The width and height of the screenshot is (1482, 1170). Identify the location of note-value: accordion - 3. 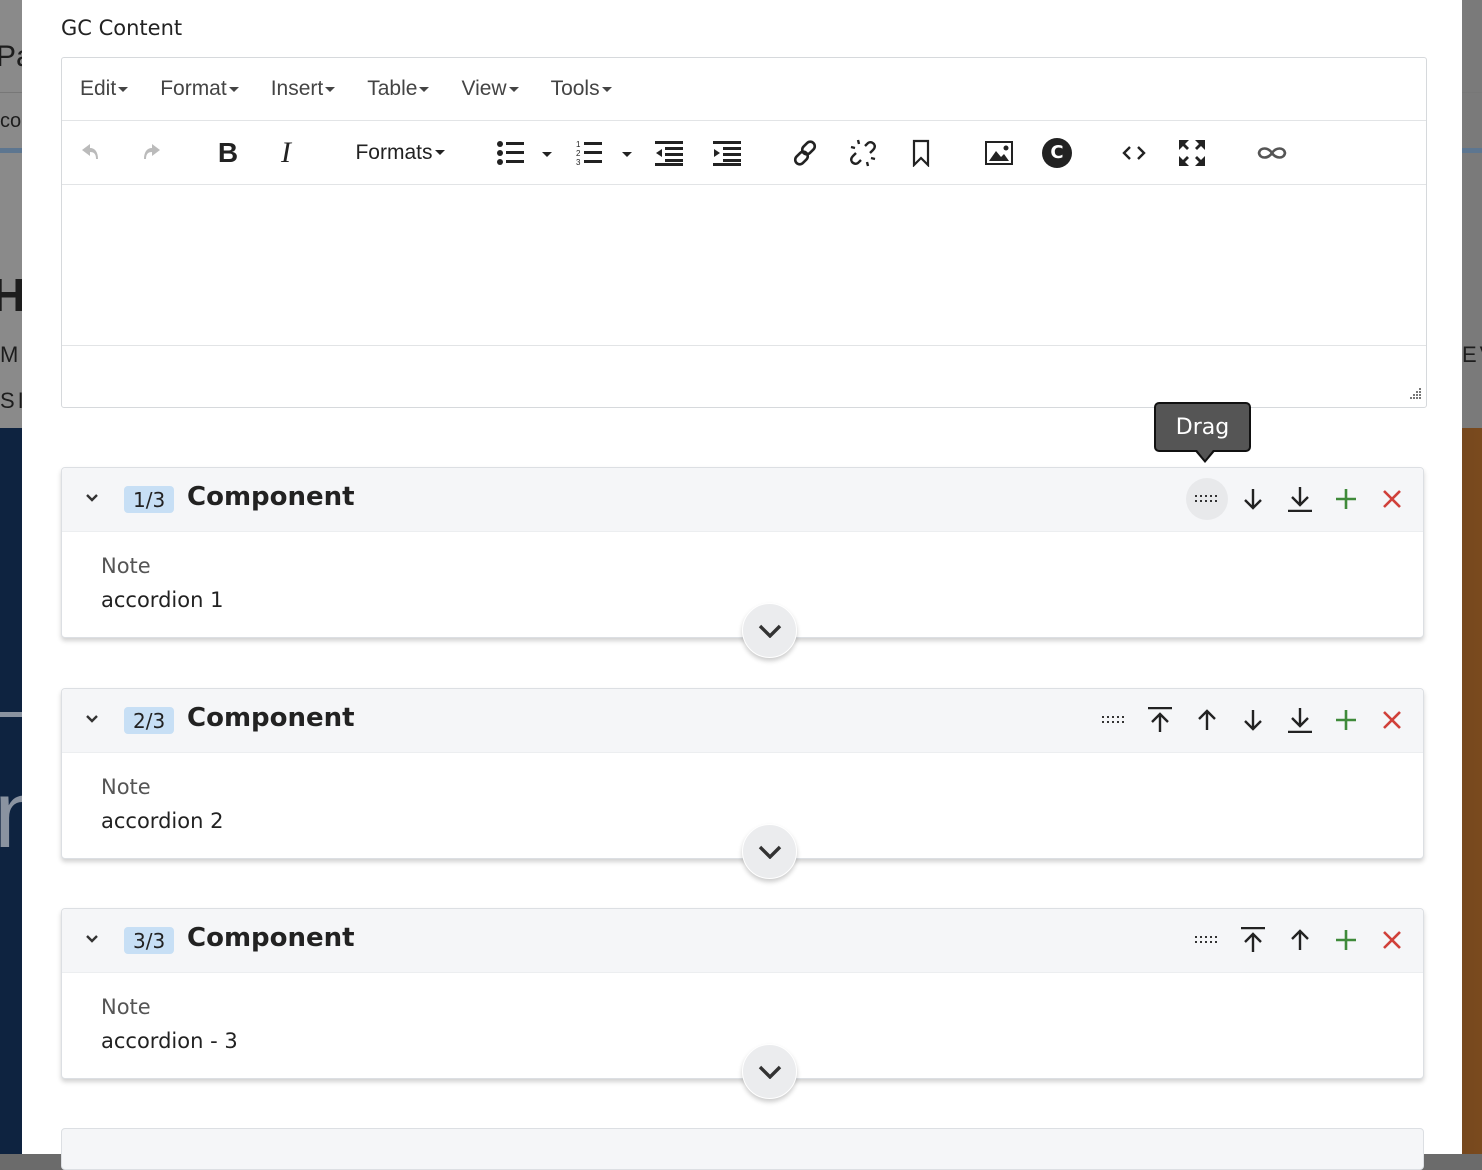
(169, 1041).